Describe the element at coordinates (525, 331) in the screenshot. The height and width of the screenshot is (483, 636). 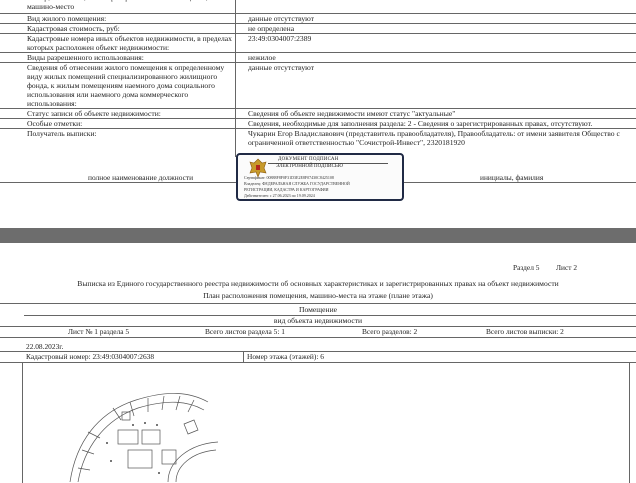
I see `total-sheets-extract: Всего листов выписки: 2` at that location.